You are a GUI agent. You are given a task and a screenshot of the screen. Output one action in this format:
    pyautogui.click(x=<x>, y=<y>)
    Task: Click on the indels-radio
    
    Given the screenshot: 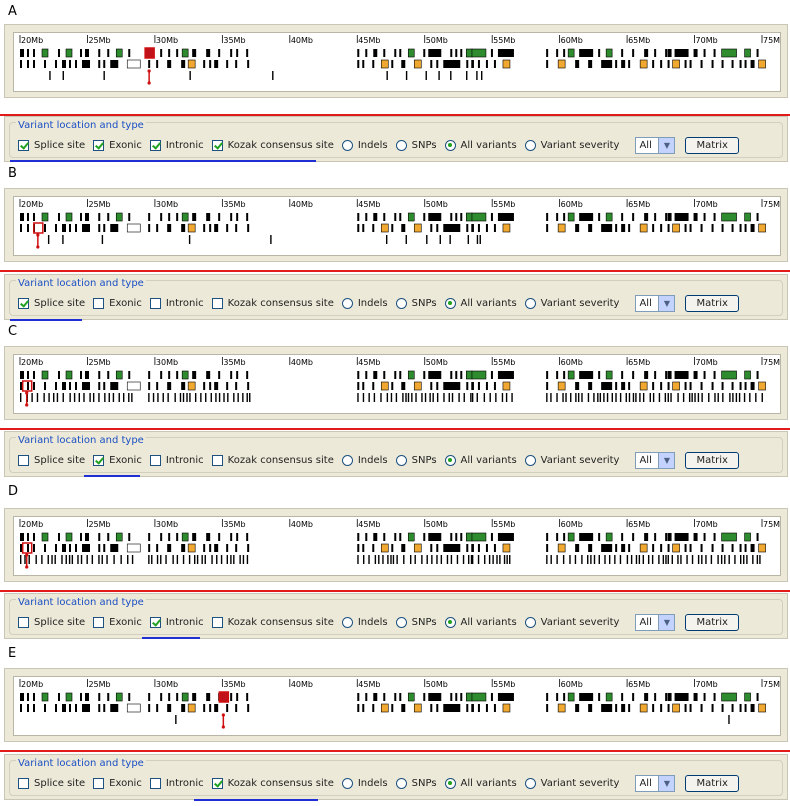 What is the action you would take?
    pyautogui.click(x=347, y=622)
    